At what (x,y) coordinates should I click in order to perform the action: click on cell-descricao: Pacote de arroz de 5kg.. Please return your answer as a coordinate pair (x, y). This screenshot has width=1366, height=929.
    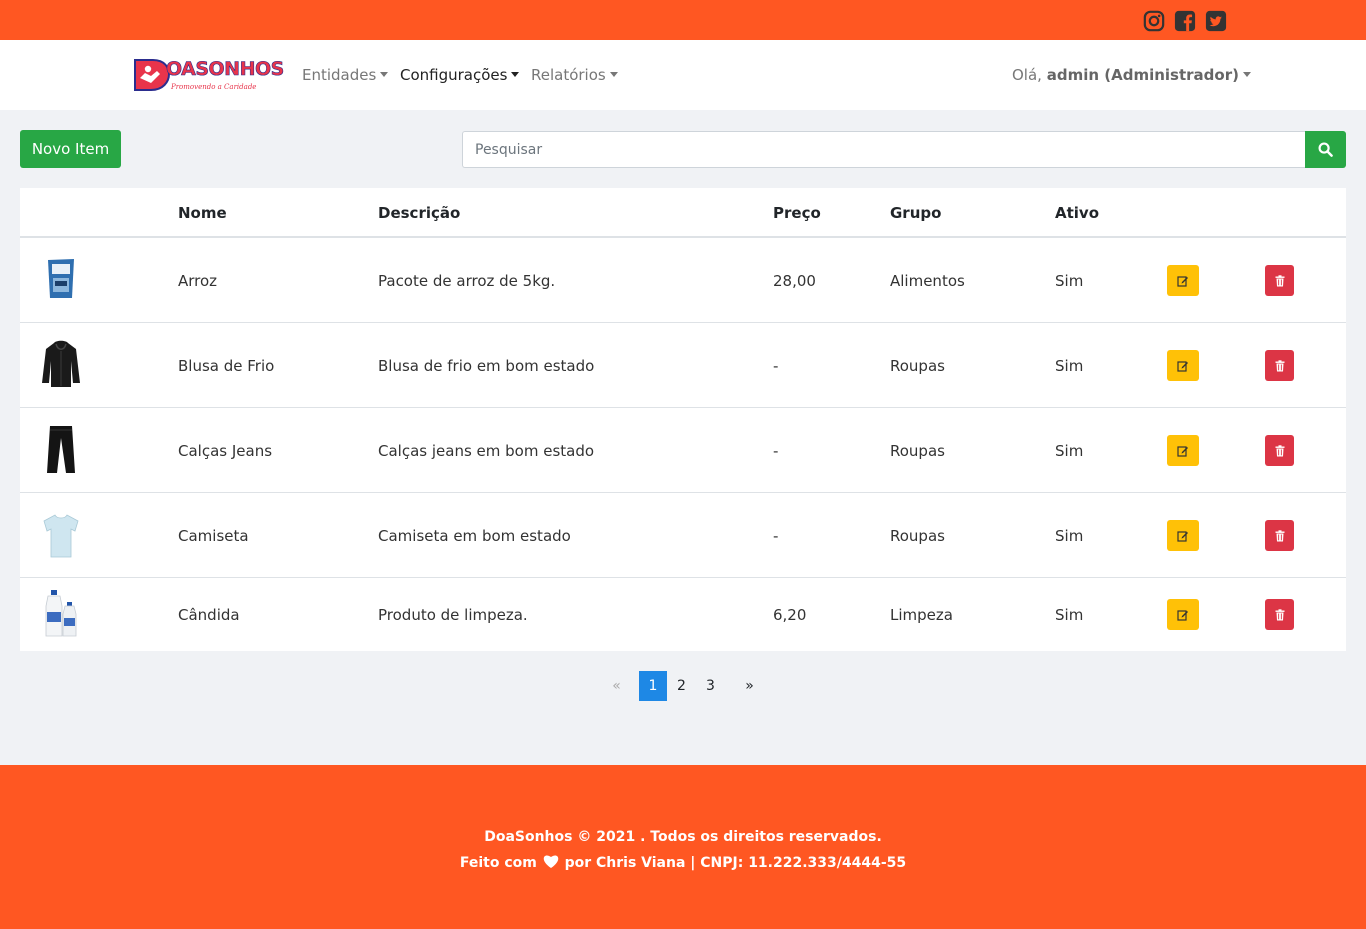
    Looking at the image, I should click on (467, 281).